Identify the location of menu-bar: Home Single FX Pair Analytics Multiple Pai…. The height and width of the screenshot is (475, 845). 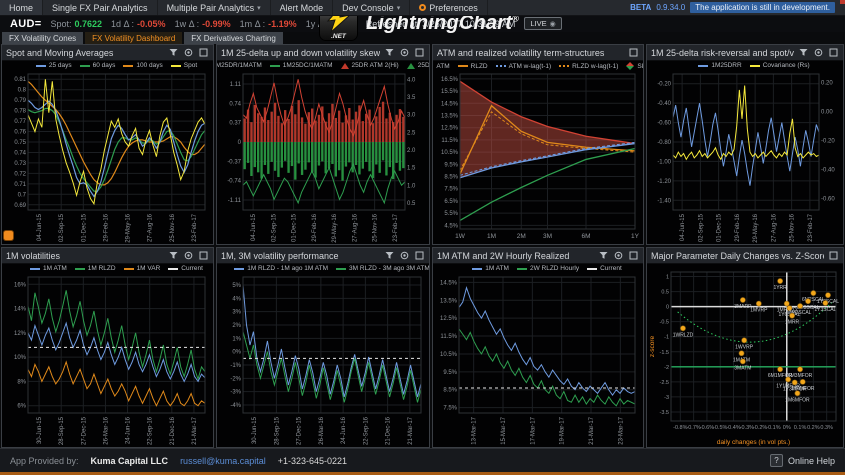
(422, 8).